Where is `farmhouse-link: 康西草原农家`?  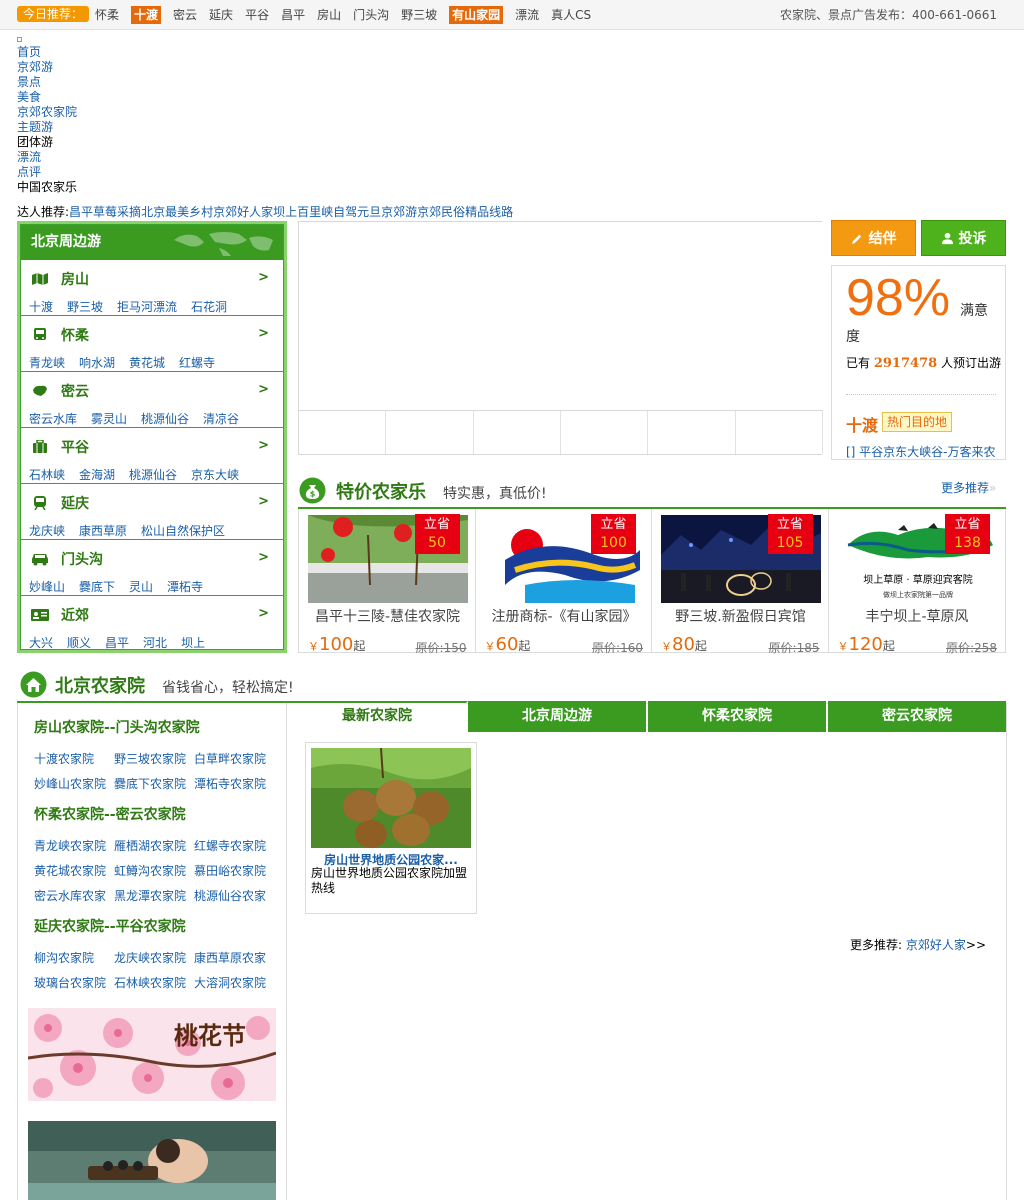 farmhouse-link: 康西草原农家 is located at coordinates (234, 958).